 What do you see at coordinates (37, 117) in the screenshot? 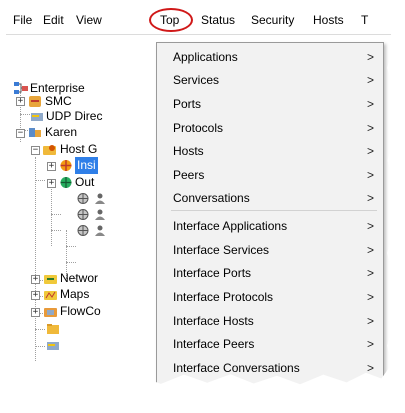
I see `udp-director-icon` at bounding box center [37, 117].